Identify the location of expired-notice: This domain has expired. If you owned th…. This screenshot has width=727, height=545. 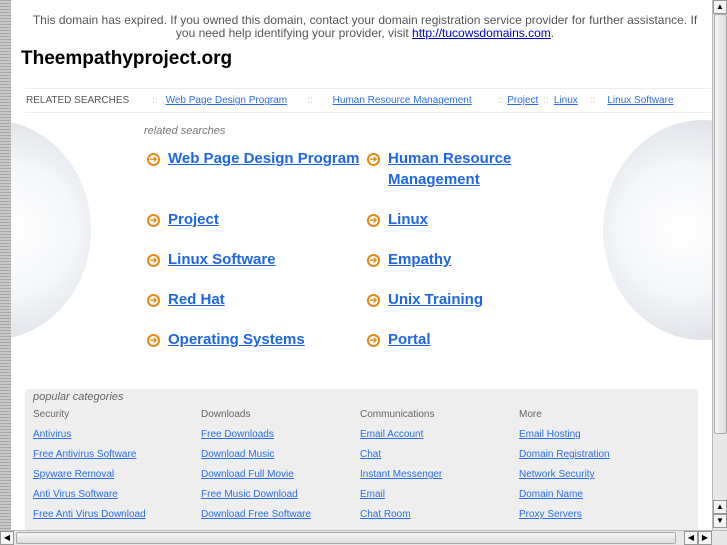
(365, 27).